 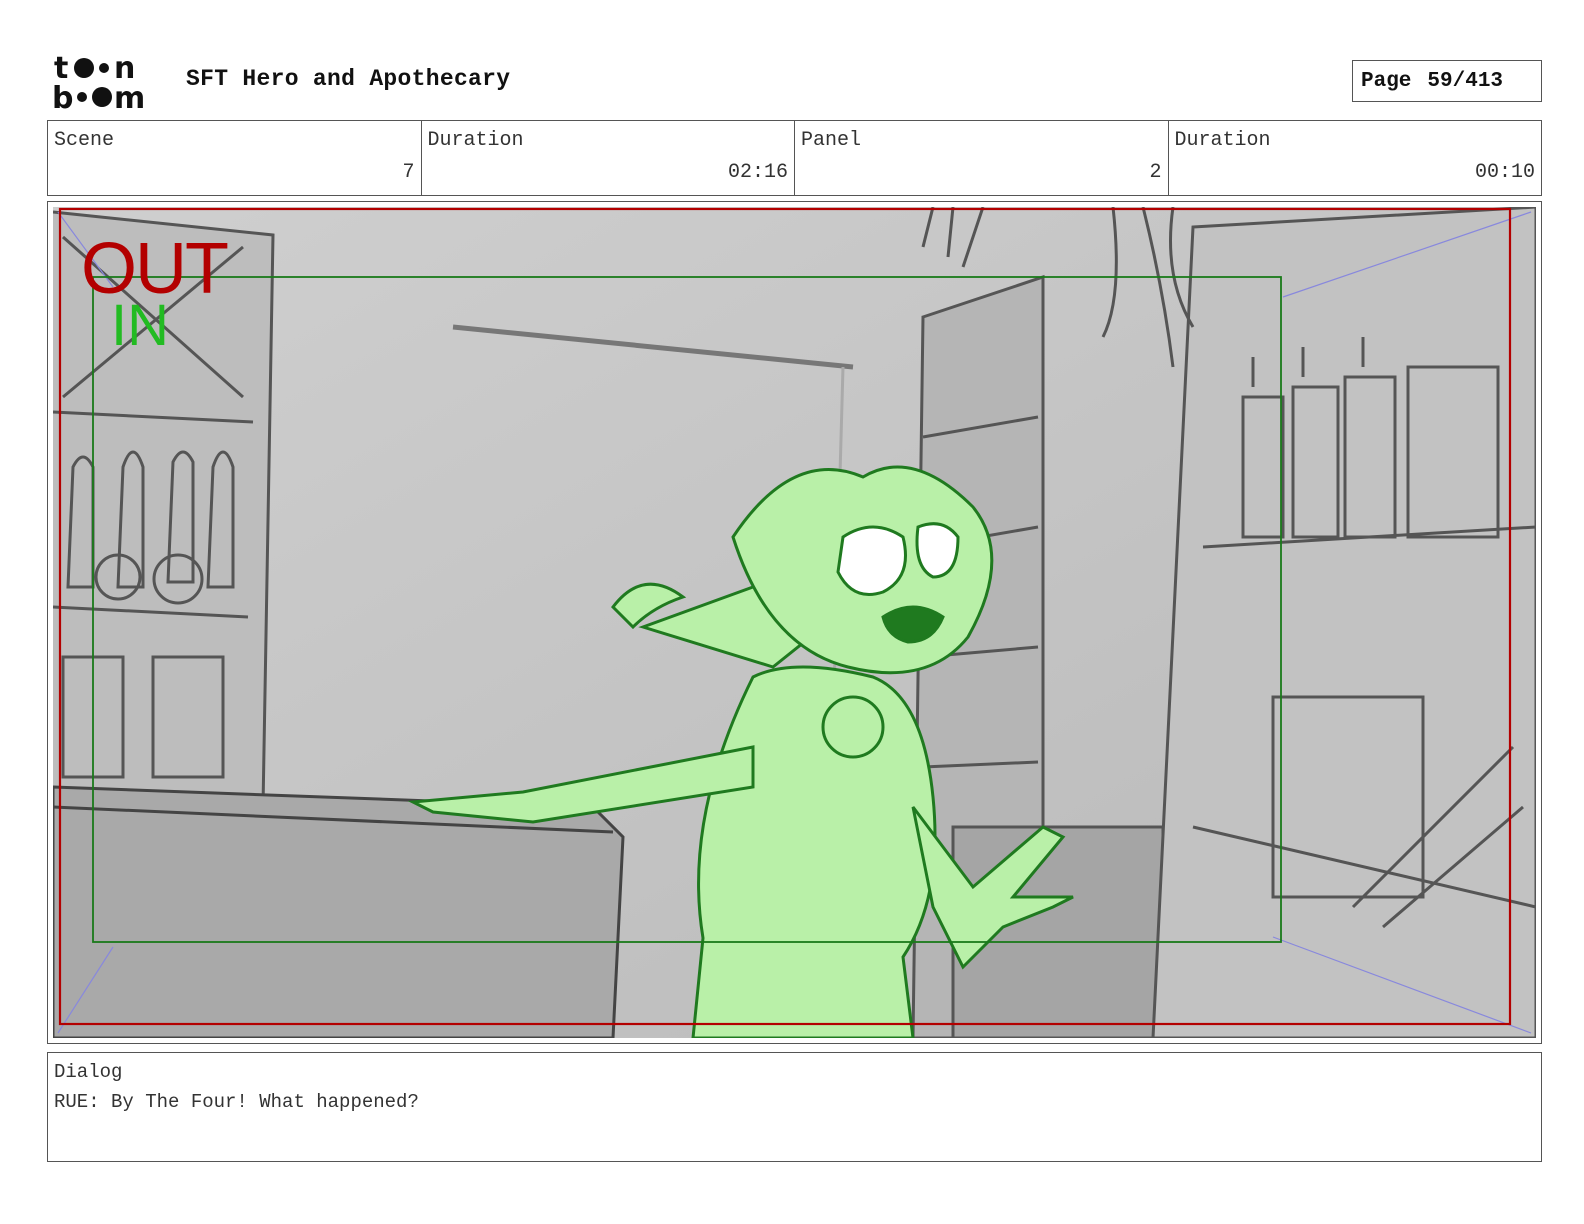 I want to click on in-frame-label: IN, so click(x=140, y=325).